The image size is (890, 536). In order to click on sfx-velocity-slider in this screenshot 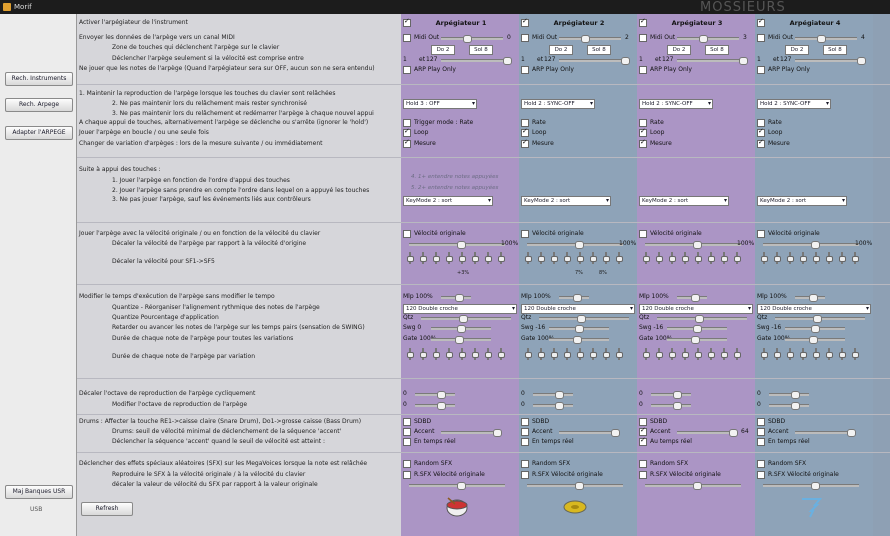, I will do `click(457, 486)`.